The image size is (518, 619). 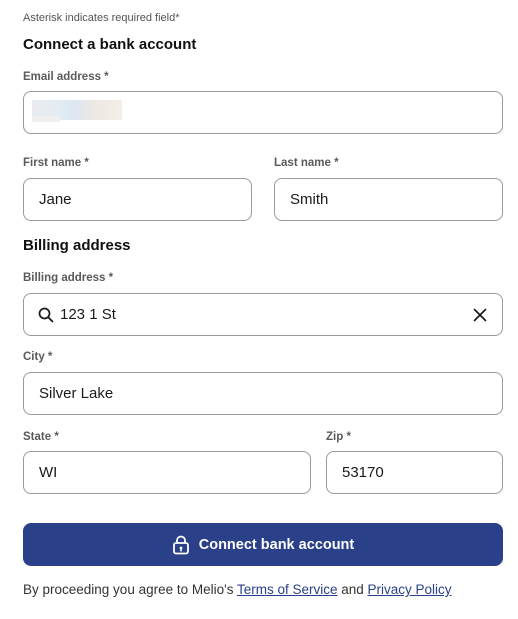 I want to click on connect-bank-account-button: Connect bank account, so click(x=263, y=544).